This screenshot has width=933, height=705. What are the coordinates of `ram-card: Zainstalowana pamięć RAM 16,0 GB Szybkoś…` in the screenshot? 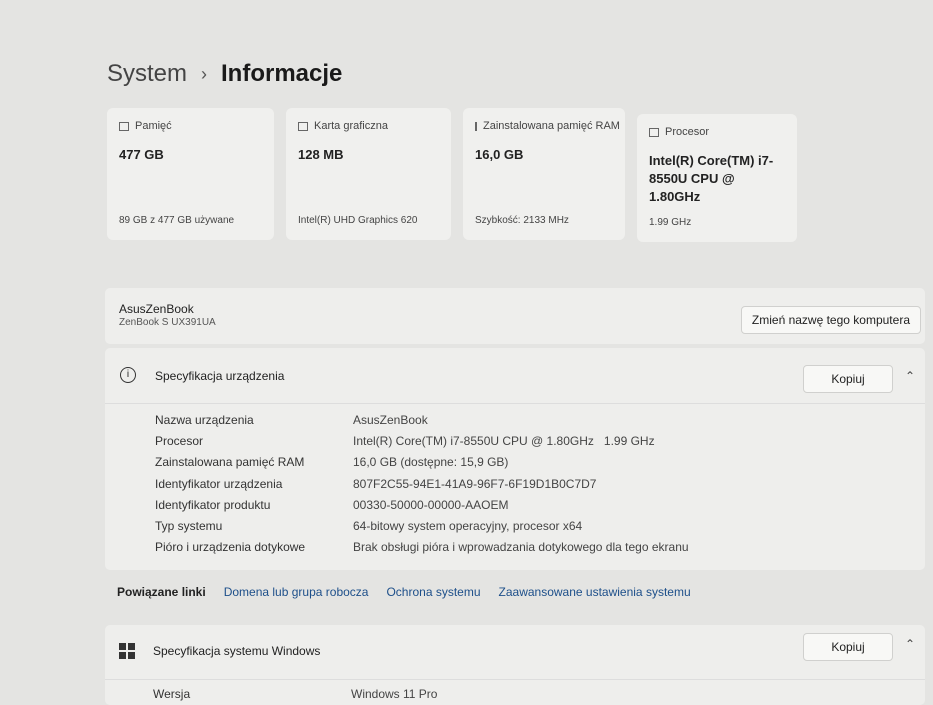 It's located at (544, 174).